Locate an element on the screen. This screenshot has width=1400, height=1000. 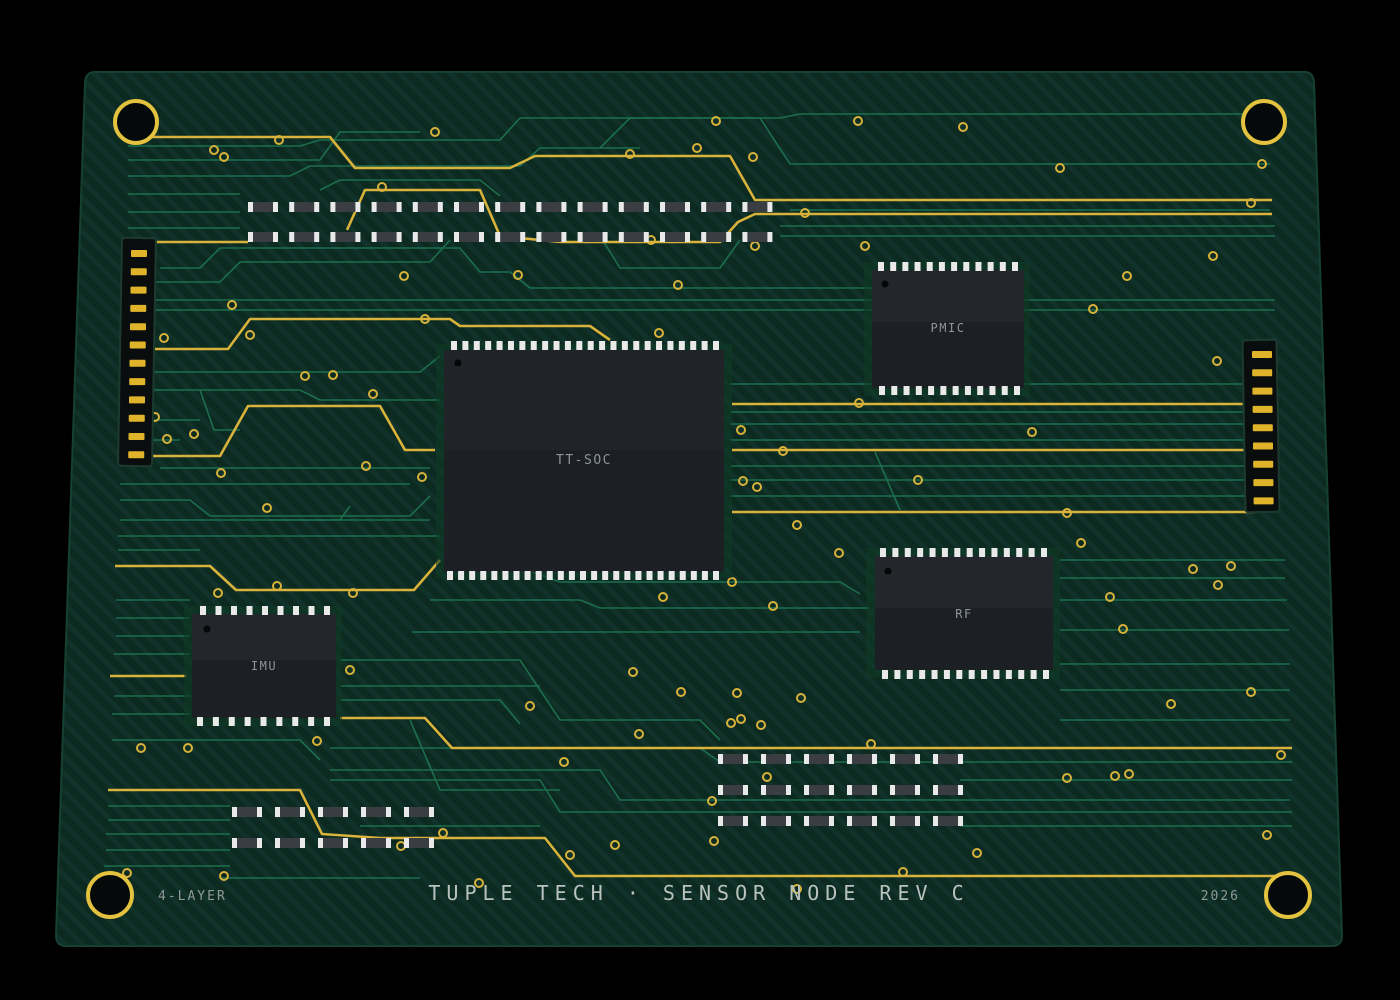
board-title: TUPLE TECH · SENSOR NODE REV C is located at coordinates (698, 893).